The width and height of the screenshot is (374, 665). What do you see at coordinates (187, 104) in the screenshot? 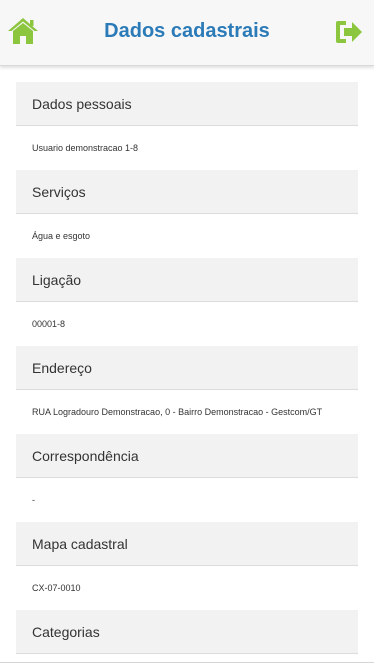
I see `section-header-personal-data: Dados pessoais` at bounding box center [187, 104].